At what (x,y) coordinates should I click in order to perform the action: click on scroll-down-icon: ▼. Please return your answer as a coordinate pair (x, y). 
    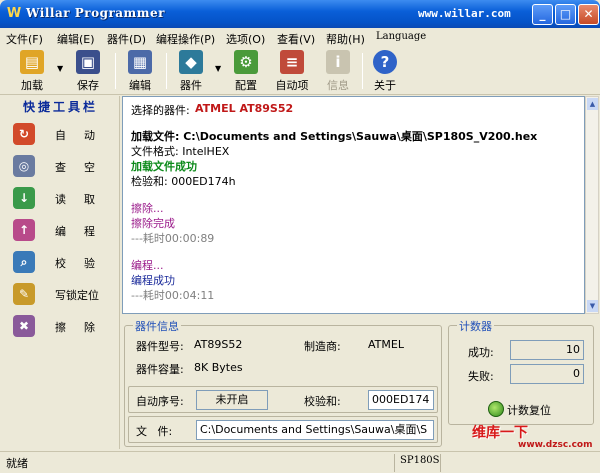
    Looking at the image, I should click on (592, 306).